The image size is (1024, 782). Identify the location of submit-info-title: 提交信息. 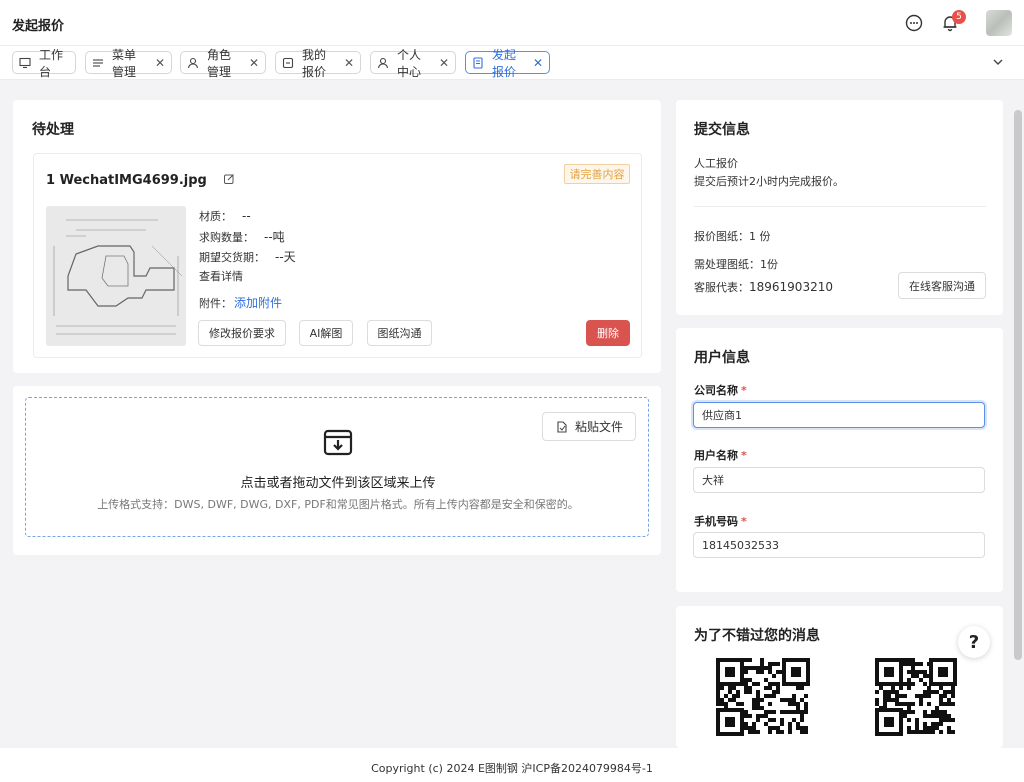
(722, 130).